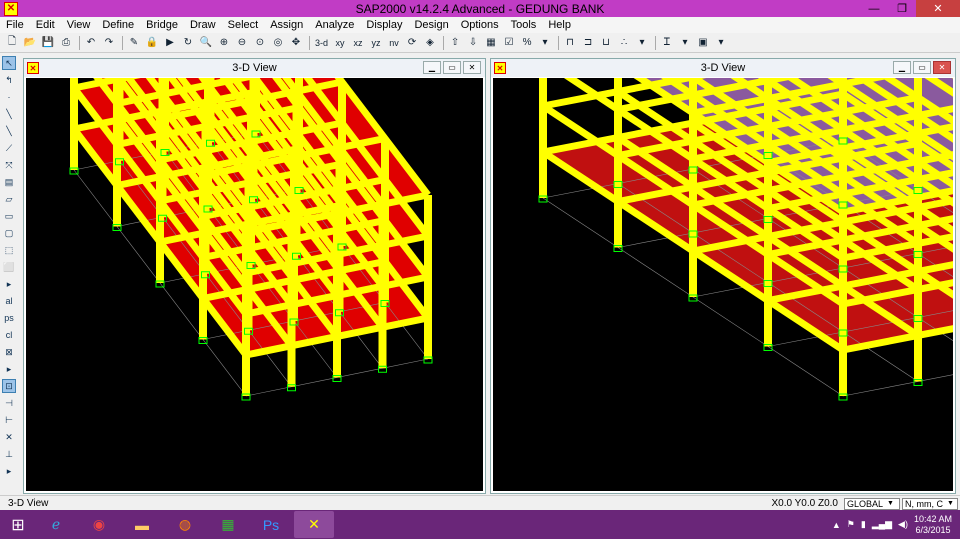 The height and width of the screenshot is (539, 960). Describe the element at coordinates (79, 25) in the screenshot. I see `menu-view: View` at that location.